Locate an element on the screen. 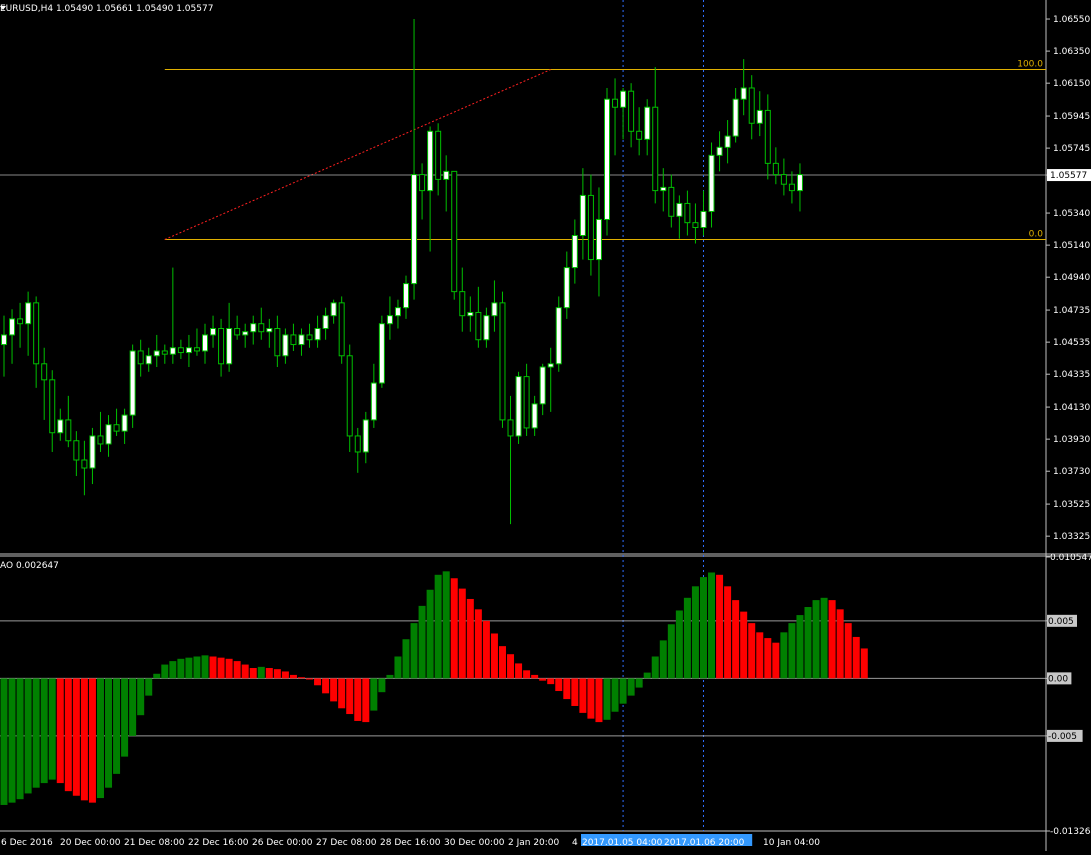  trend-line is located at coordinates (357, 154).